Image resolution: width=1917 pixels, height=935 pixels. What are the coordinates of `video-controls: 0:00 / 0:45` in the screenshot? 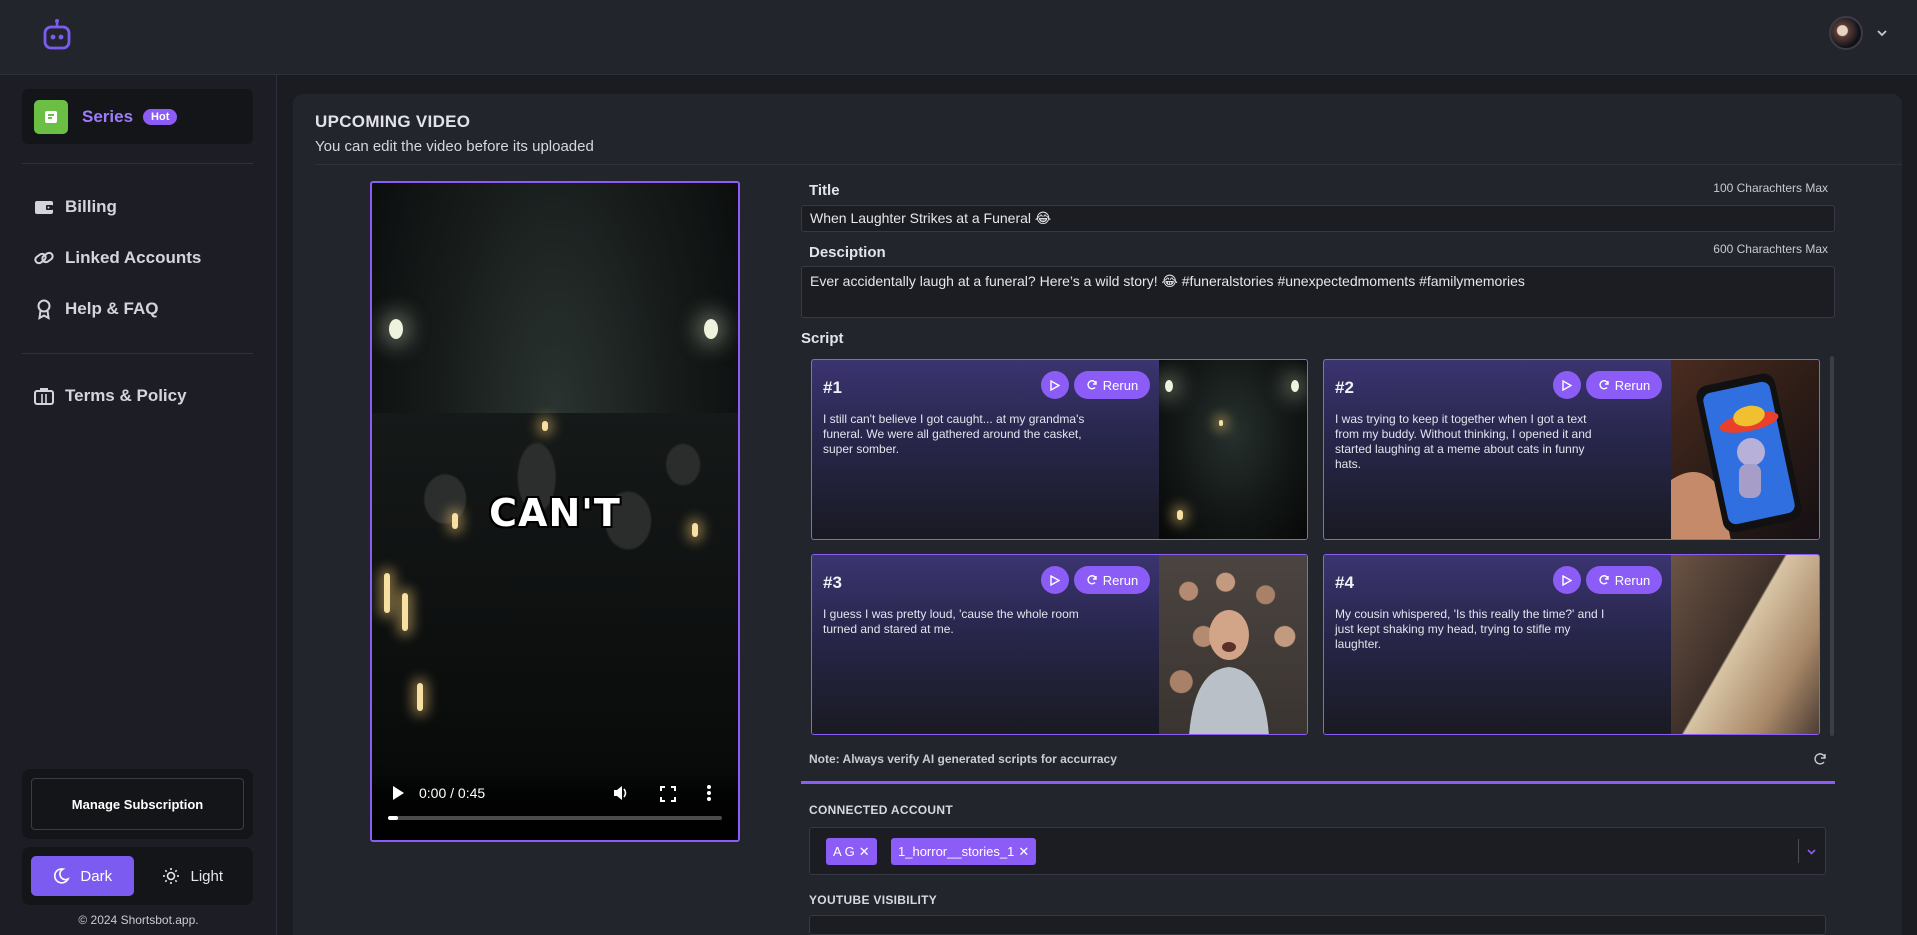 It's located at (555, 805).